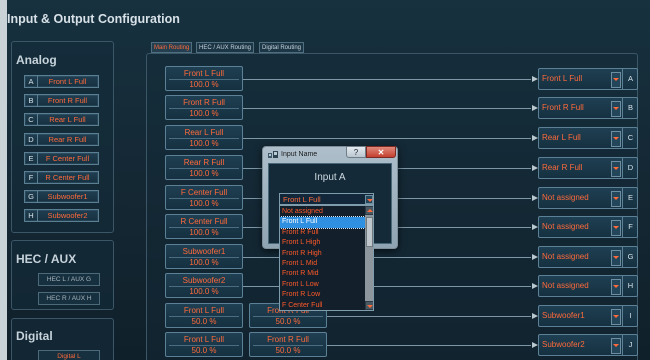 This screenshot has width=650, height=360. I want to click on combobox-value: Front L Full, so click(302, 199).